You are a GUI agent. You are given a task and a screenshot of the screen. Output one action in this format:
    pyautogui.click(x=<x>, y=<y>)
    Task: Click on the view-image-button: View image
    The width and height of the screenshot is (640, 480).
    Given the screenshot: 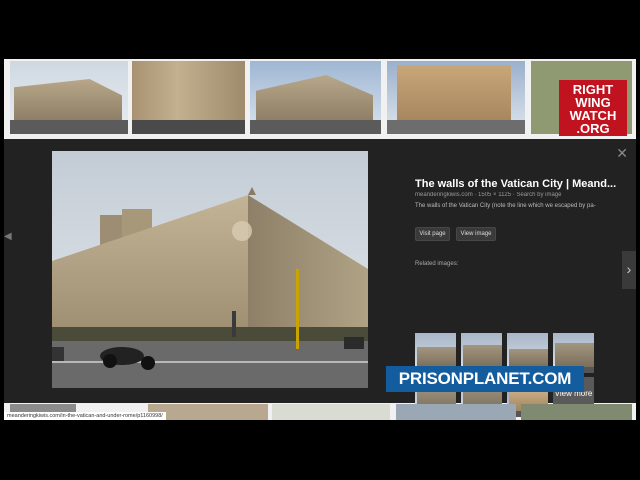 What is the action you would take?
    pyautogui.click(x=476, y=234)
    